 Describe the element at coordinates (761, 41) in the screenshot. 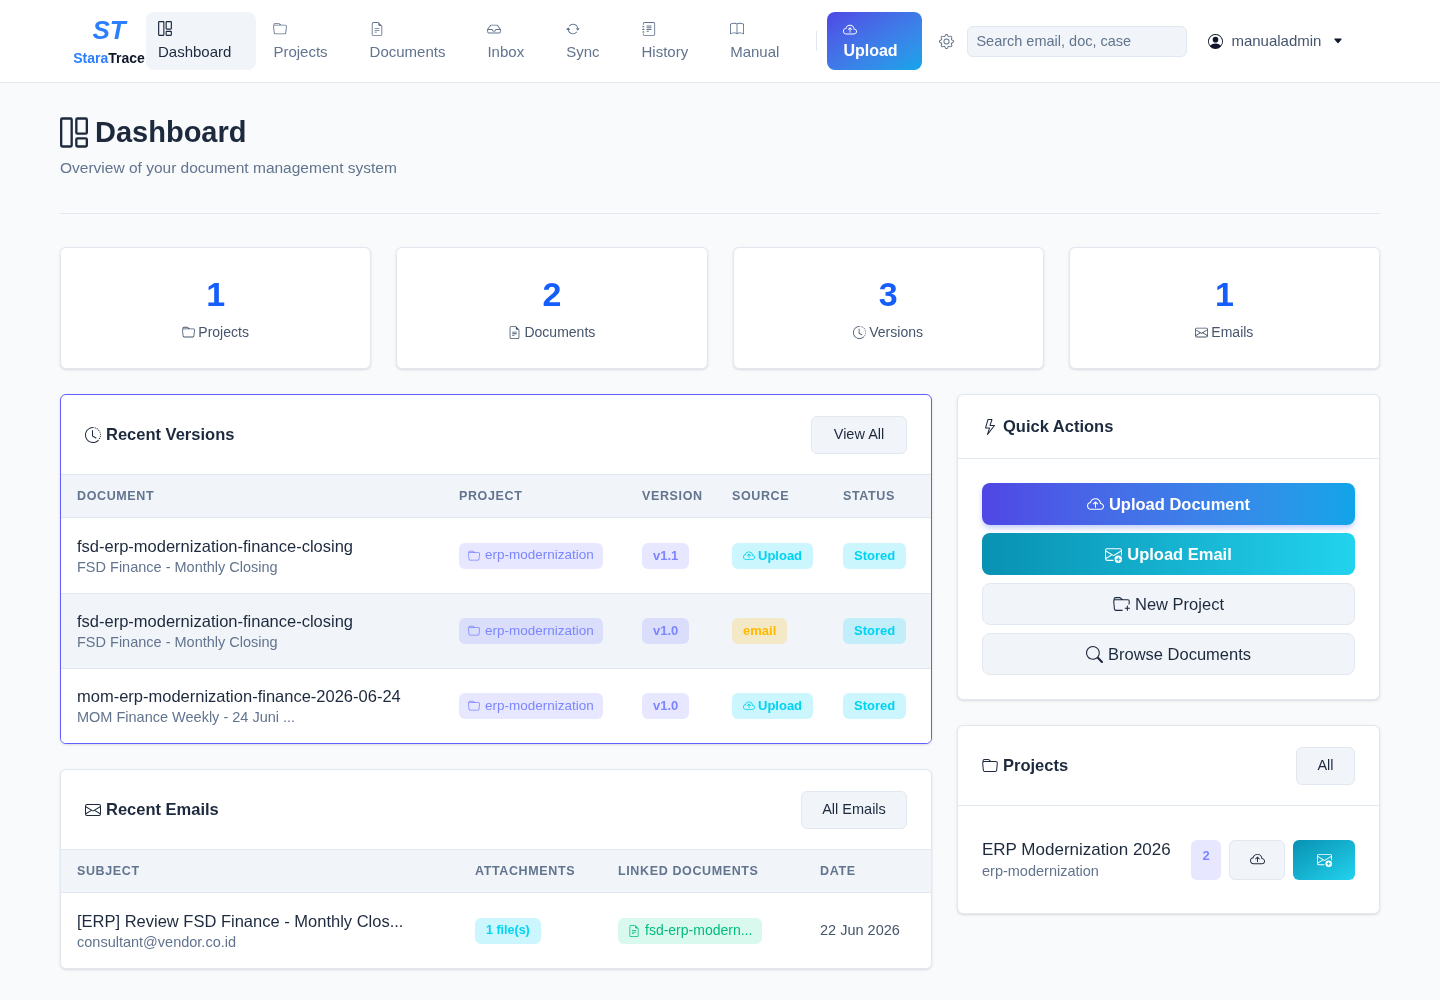

I see `nav-tab: Manual` at that location.